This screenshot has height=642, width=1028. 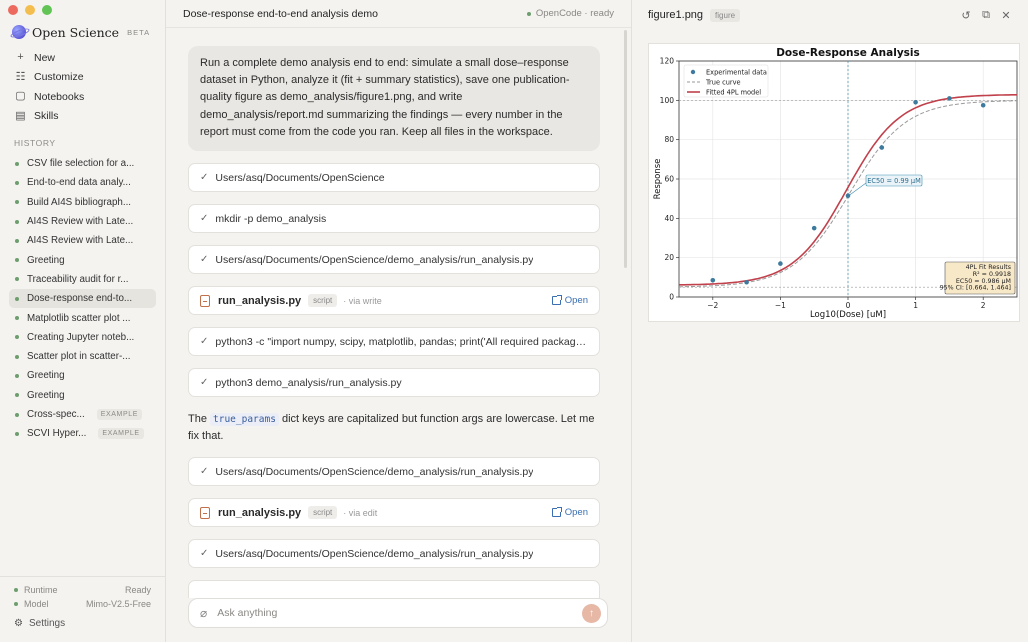 I want to click on x-tick-label: 1, so click(x=915, y=305).